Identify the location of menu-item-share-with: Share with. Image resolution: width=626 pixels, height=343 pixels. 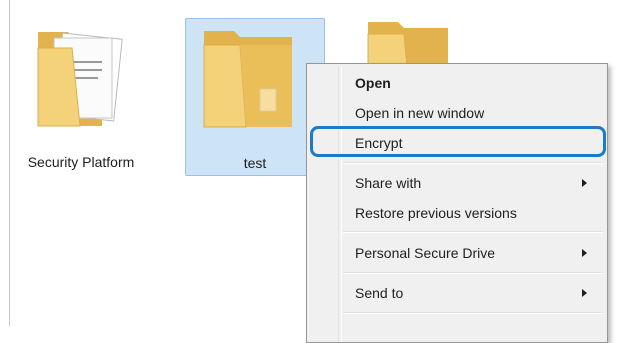
(477, 183).